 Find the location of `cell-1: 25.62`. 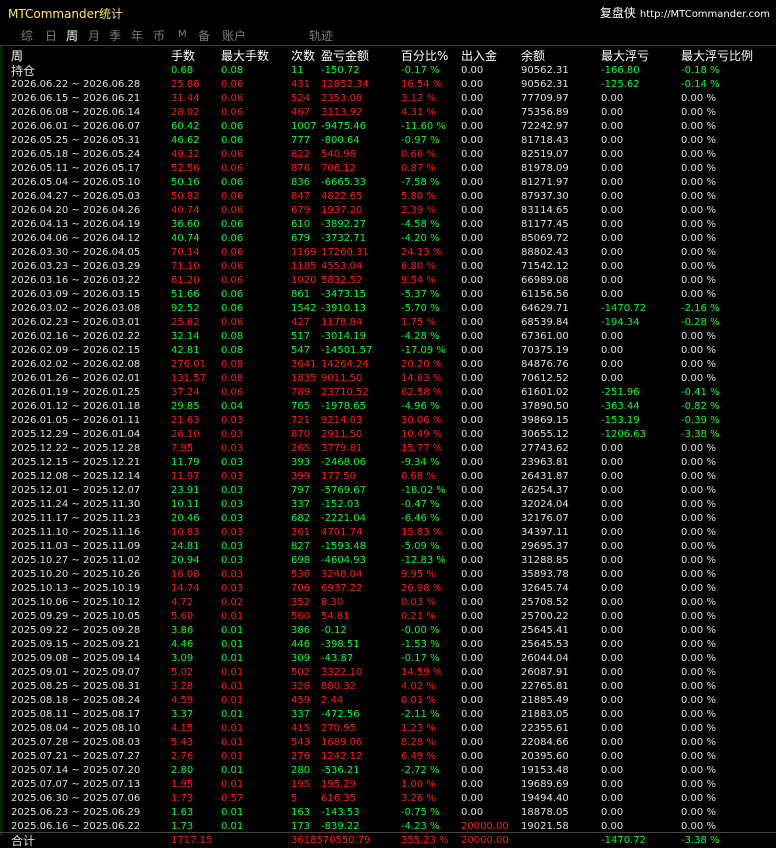

cell-1: 25.62 is located at coordinates (185, 322).